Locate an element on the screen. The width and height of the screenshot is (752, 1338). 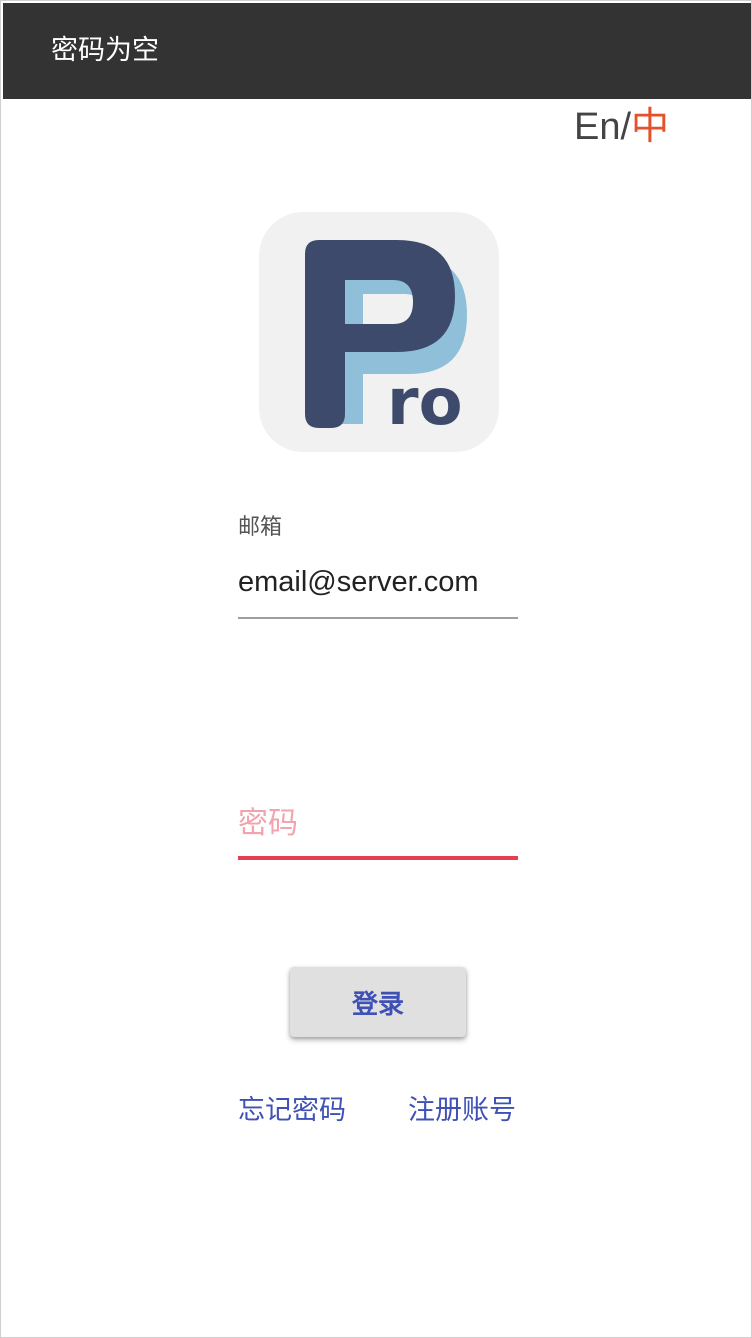
password-input is located at coordinates (378, 824).